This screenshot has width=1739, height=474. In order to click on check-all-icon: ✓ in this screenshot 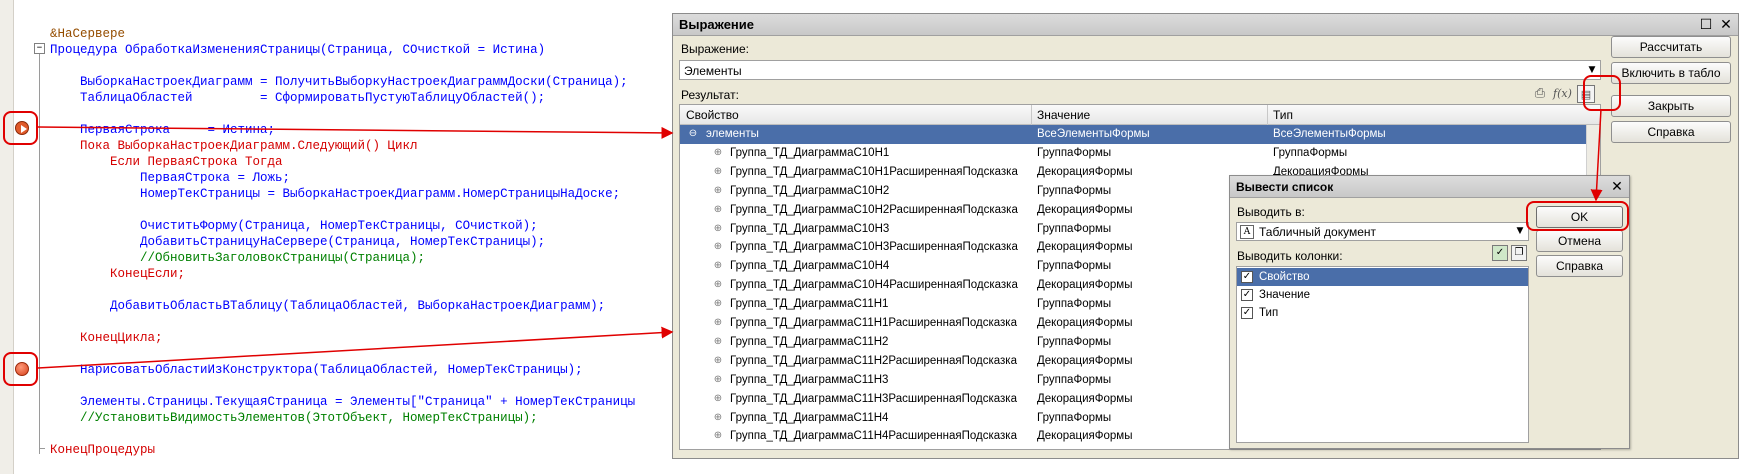, I will do `click(1500, 253)`.